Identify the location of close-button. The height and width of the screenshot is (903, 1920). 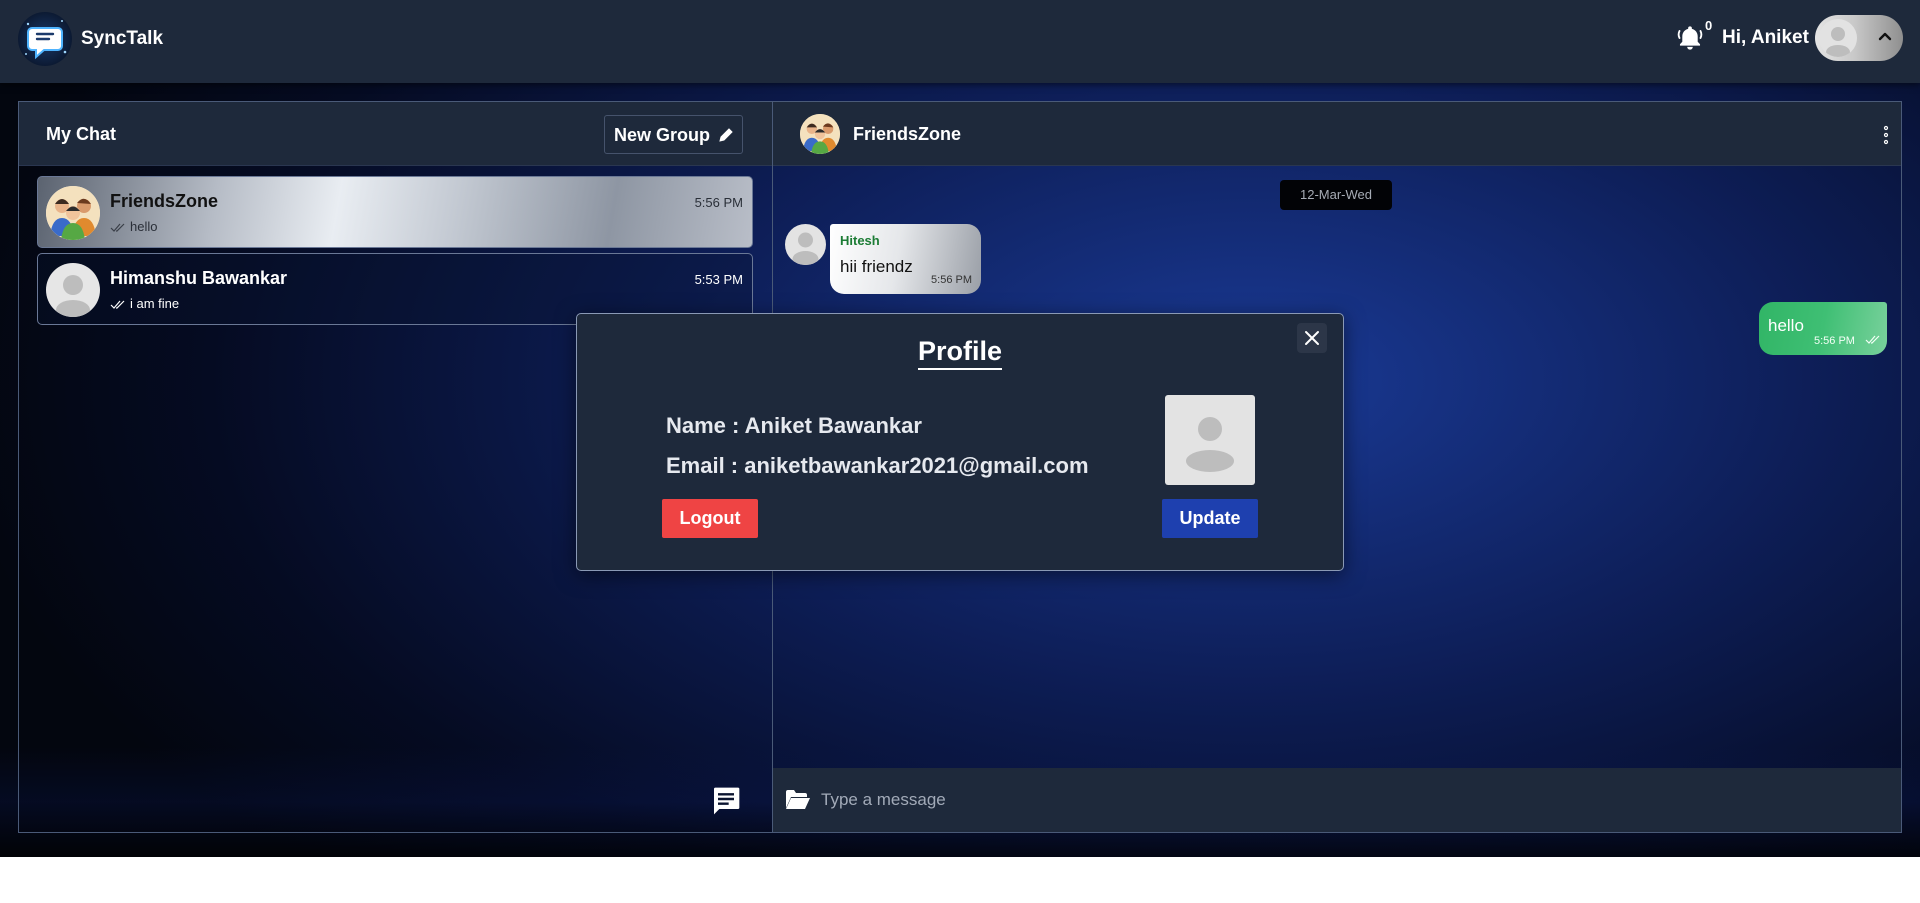
(1312, 338).